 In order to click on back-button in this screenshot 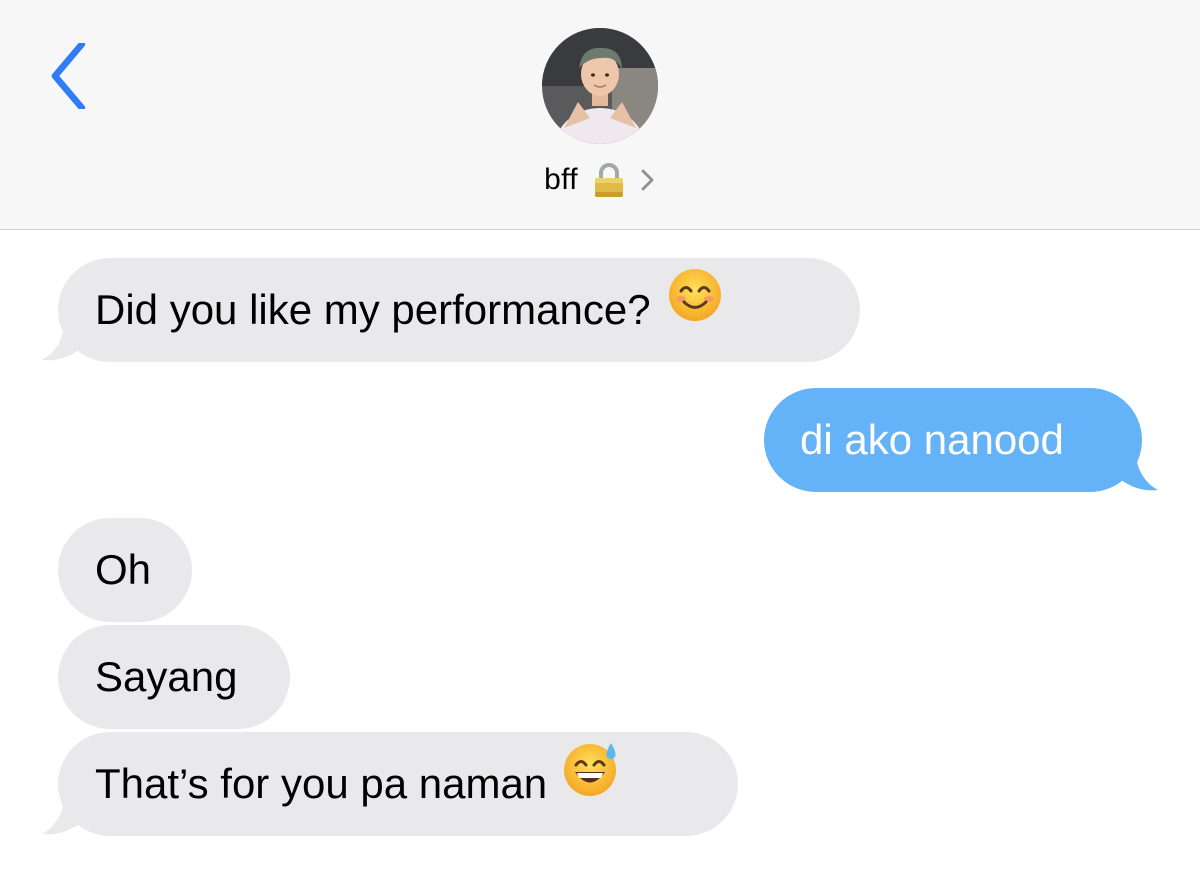, I will do `click(68, 76)`.